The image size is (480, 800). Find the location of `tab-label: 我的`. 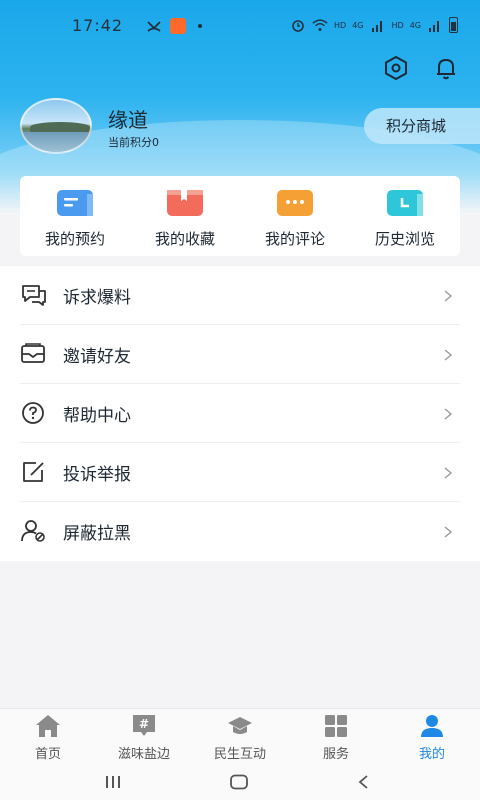

tab-label: 我的 is located at coordinates (431, 754).